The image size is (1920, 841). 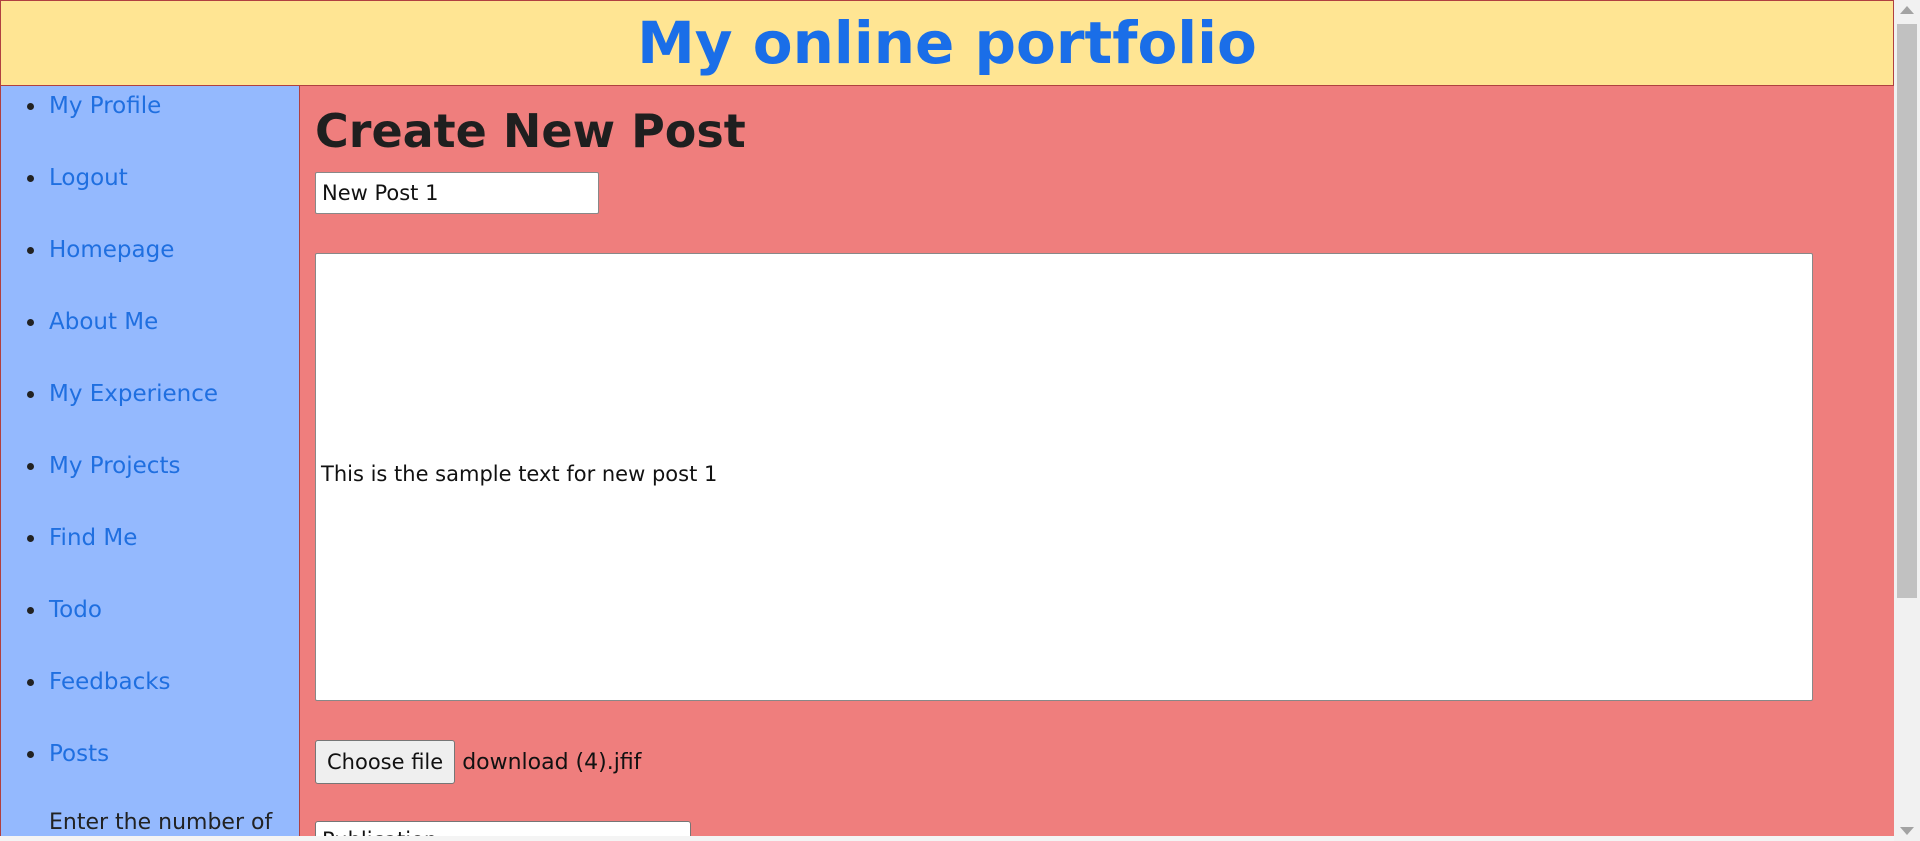 I want to click on scroll-thumb, so click(x=1907, y=311).